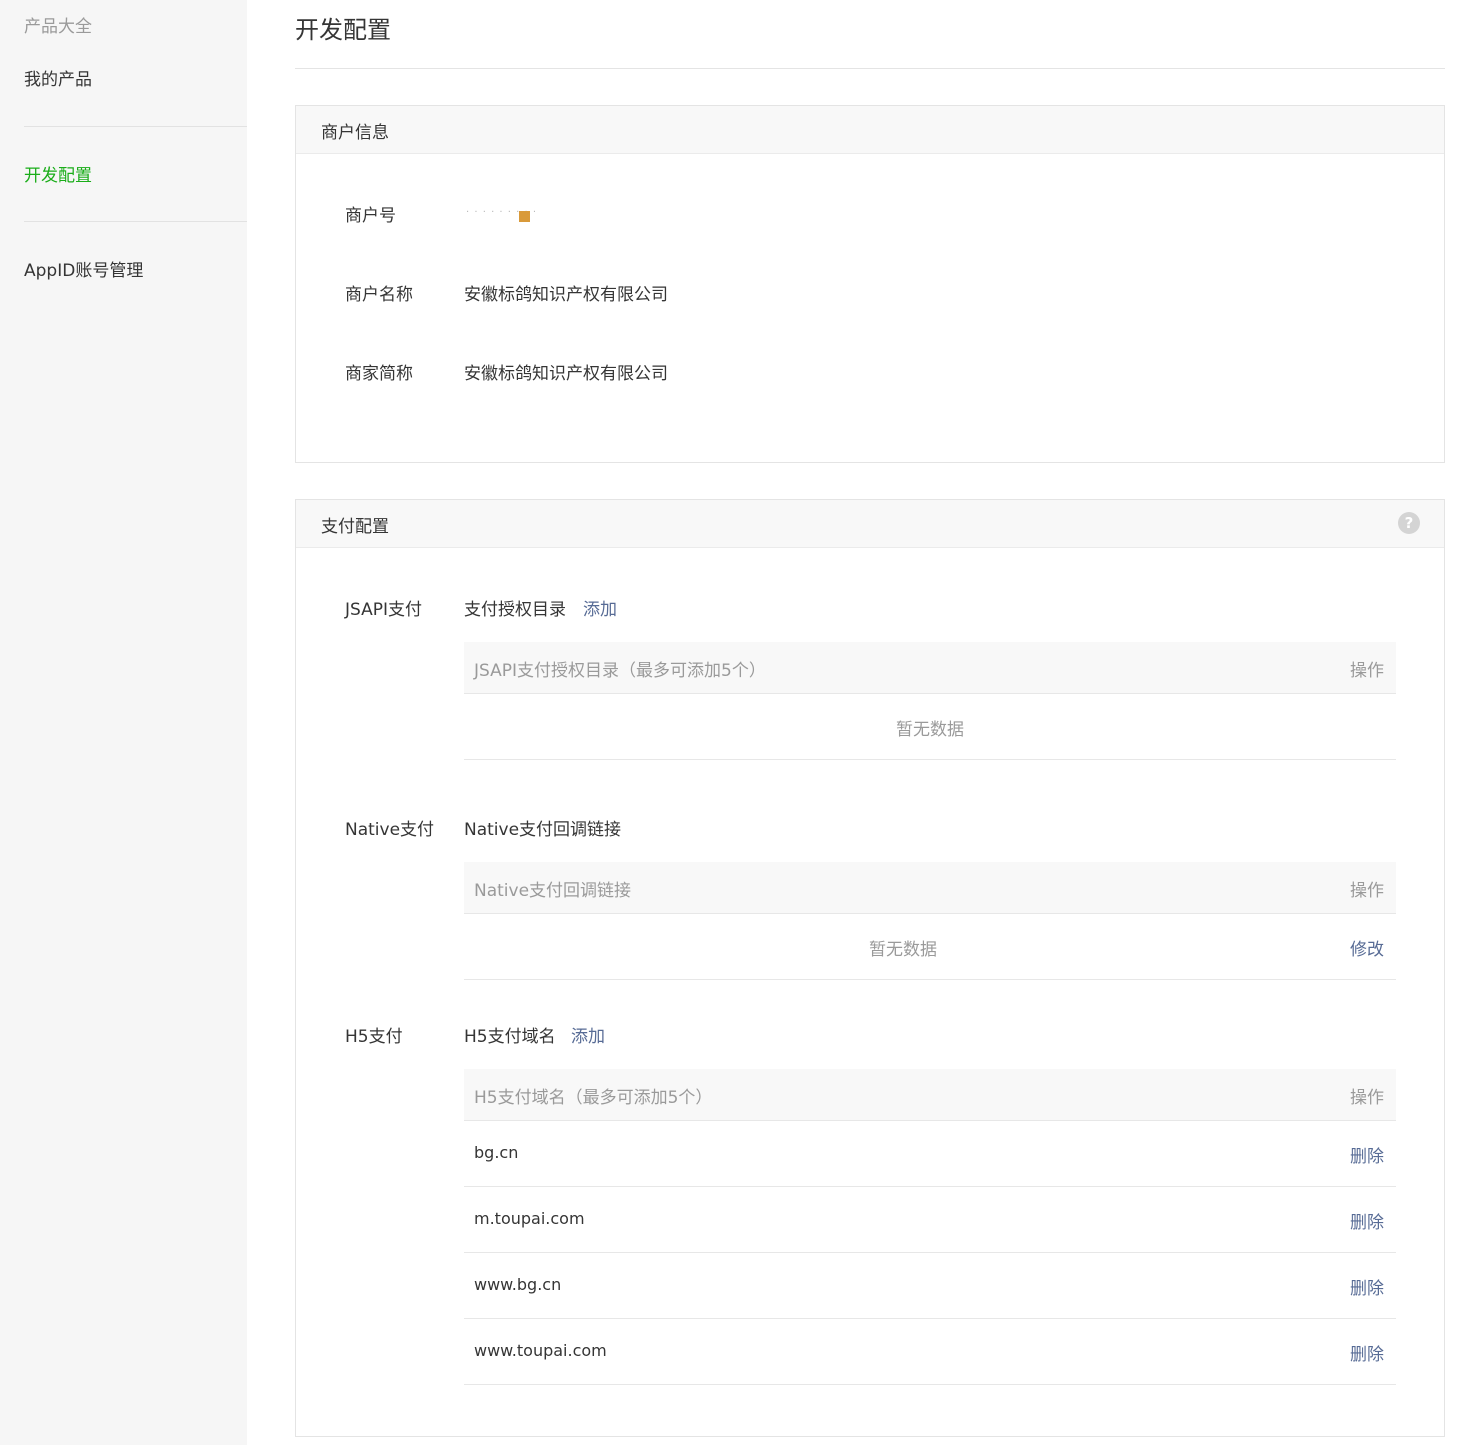 Image resolution: width=1481 pixels, height=1445 pixels. I want to click on table-row: bg.cn 删除, so click(930, 1154).